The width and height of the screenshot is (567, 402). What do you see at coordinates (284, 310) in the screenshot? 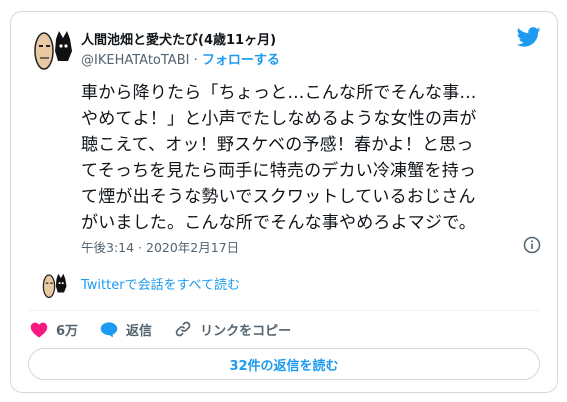
I see `divider` at bounding box center [284, 310].